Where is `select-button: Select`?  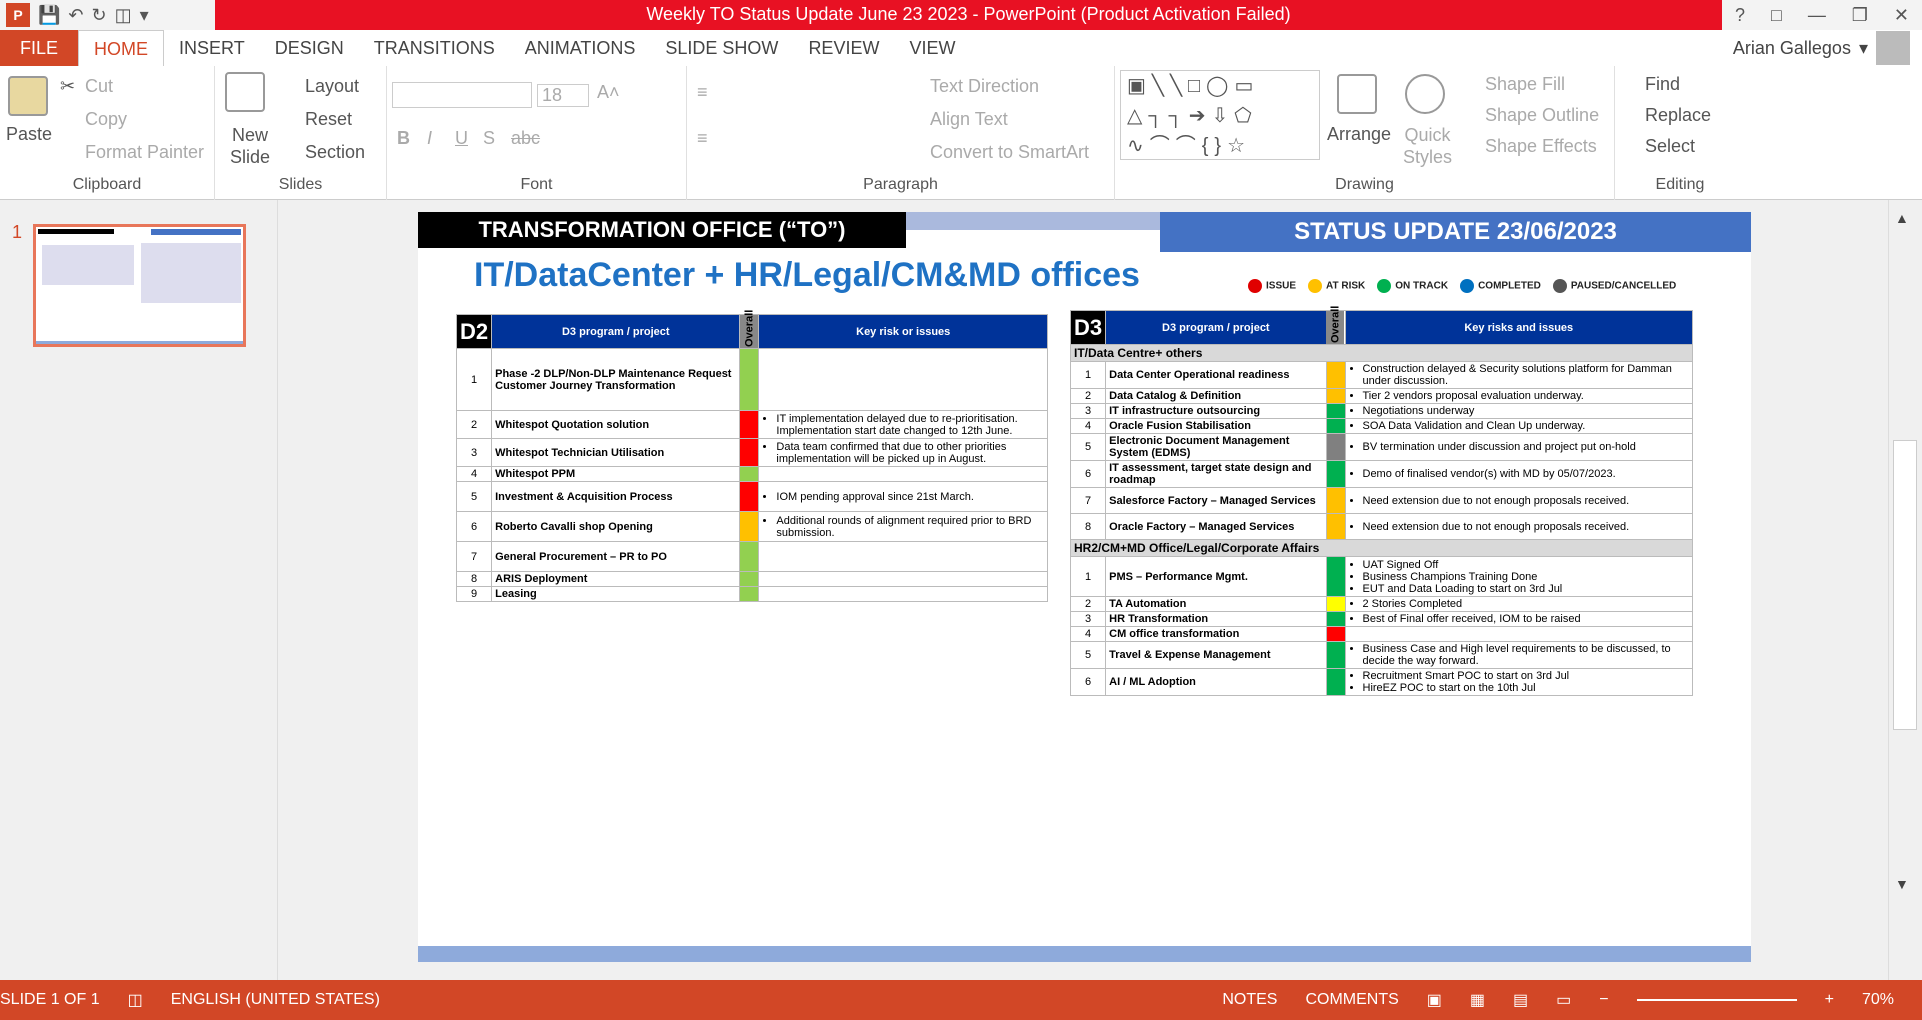
select-button: Select is located at coordinates (1670, 146).